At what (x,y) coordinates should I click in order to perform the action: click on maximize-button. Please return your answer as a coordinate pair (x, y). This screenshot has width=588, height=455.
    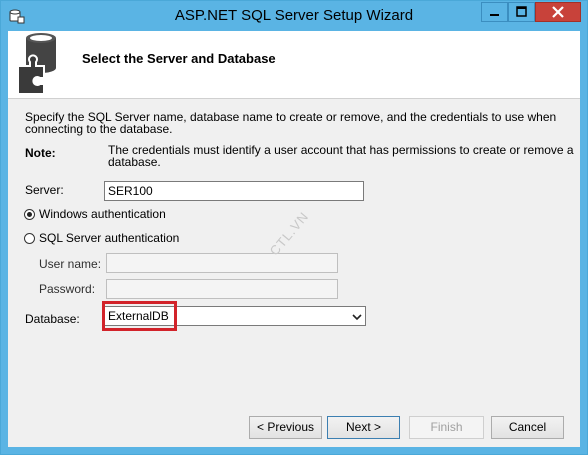
    Looking at the image, I should click on (521, 12).